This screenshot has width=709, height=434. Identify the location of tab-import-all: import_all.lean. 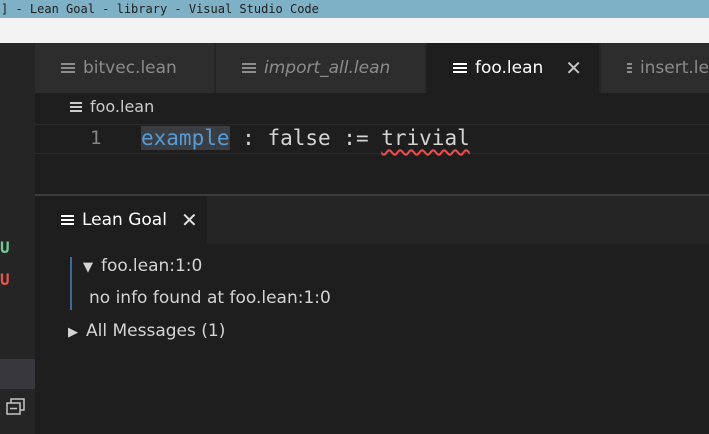
(320, 68).